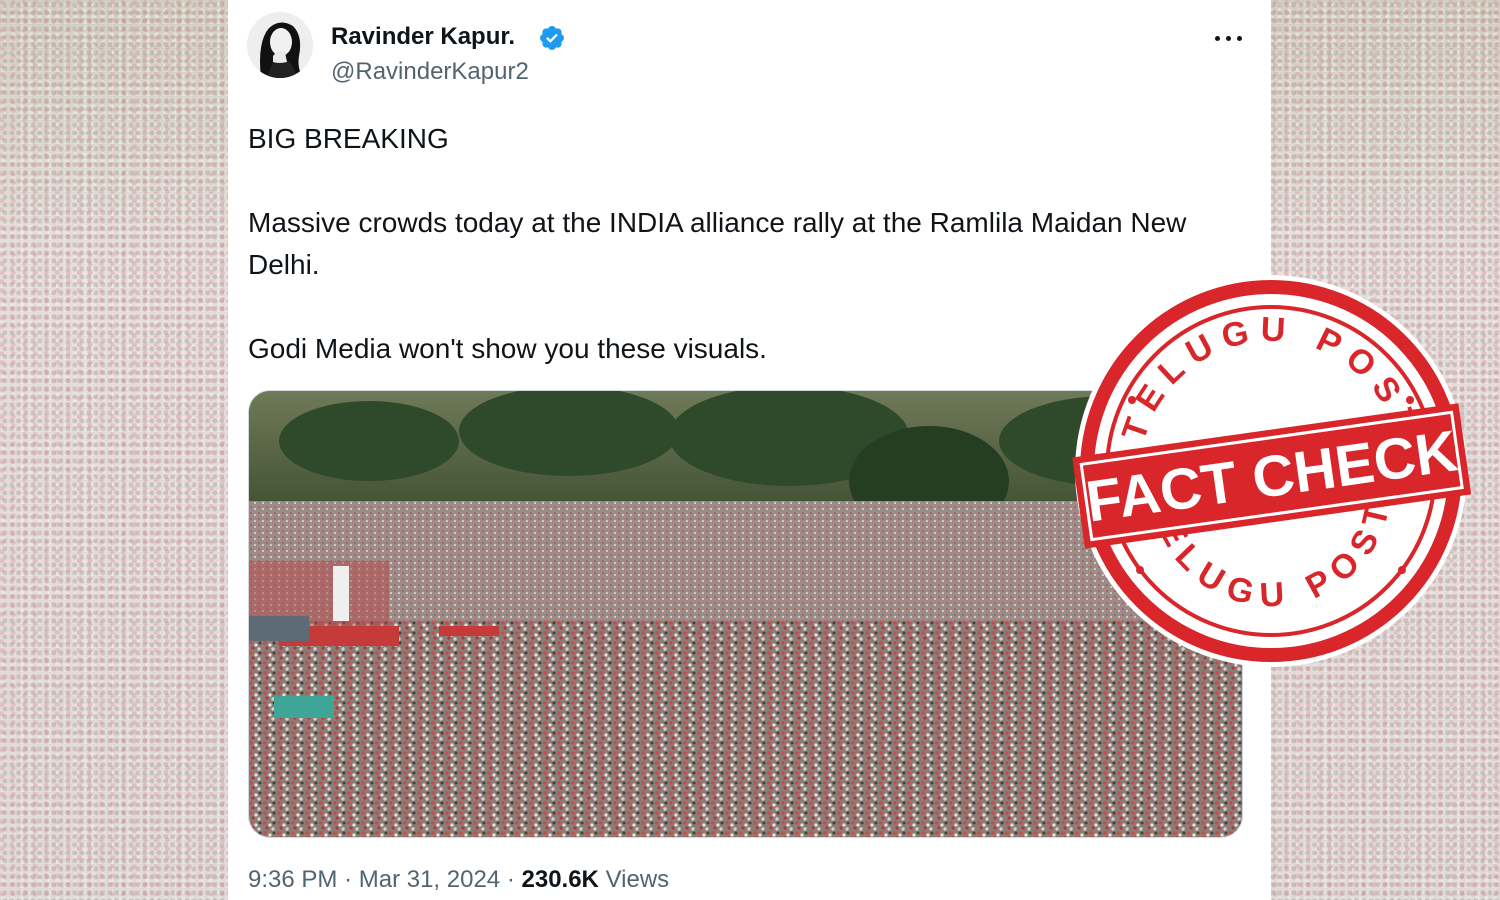 This screenshot has height=900, width=1500. What do you see at coordinates (430, 72) in the screenshot?
I see `author-handle: @RavinderKapur2` at bounding box center [430, 72].